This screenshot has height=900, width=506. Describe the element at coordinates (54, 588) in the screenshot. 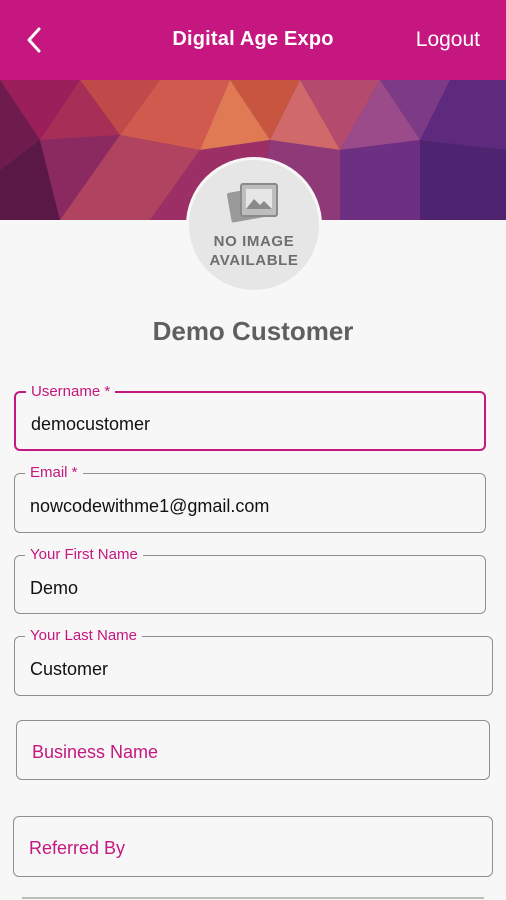

I see `first-name-value: Demo` at that location.